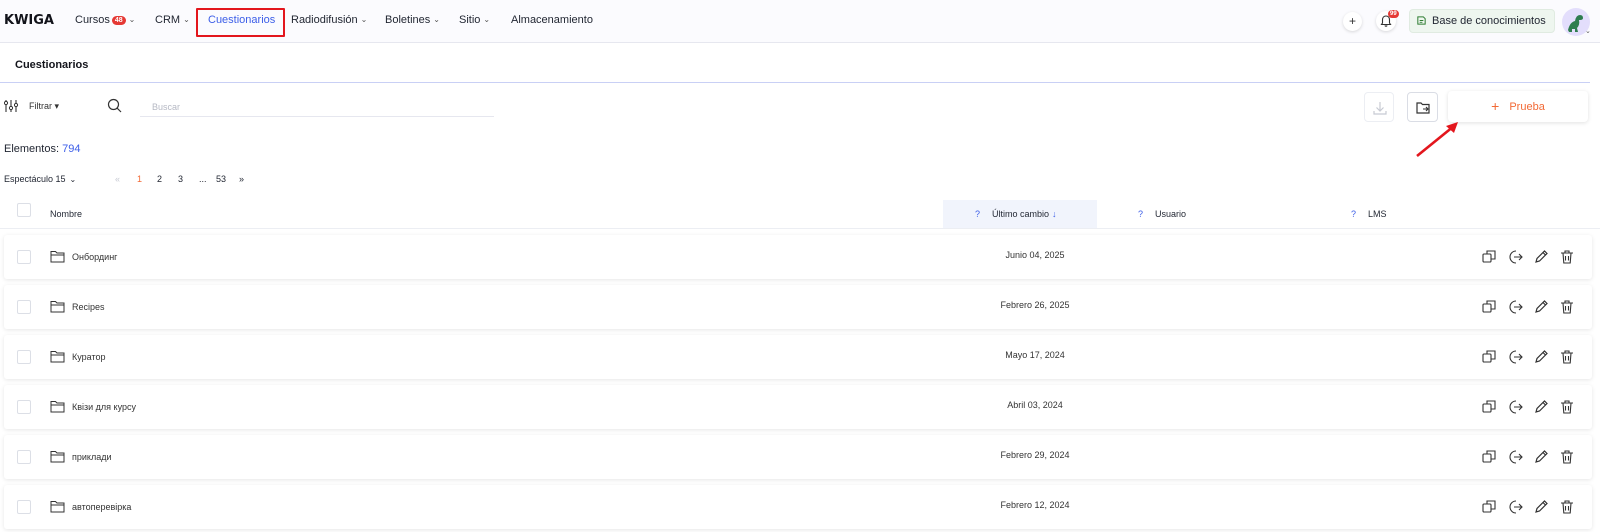 The height and width of the screenshot is (532, 1600). Describe the element at coordinates (35, 179) in the screenshot. I see `per-page-label: Espectáculo 15` at that location.